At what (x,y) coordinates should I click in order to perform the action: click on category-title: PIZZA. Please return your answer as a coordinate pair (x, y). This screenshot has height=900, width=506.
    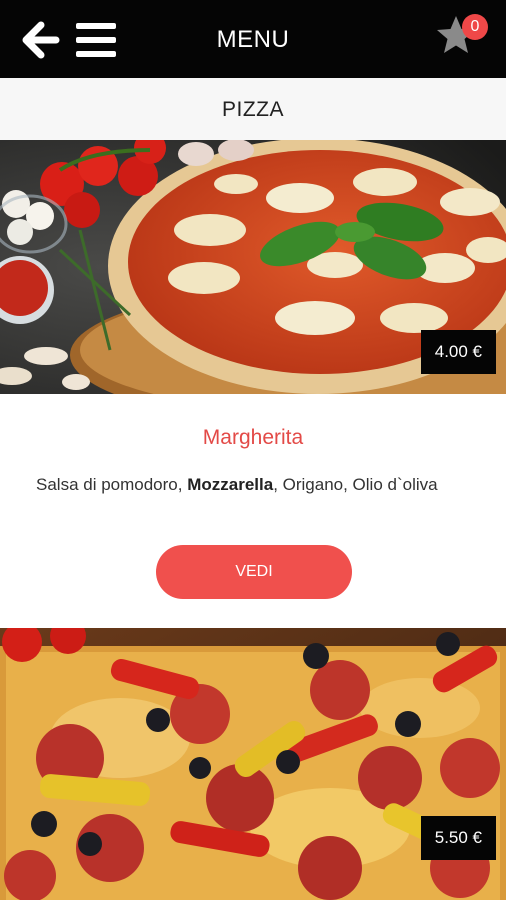
    Looking at the image, I should click on (252, 109).